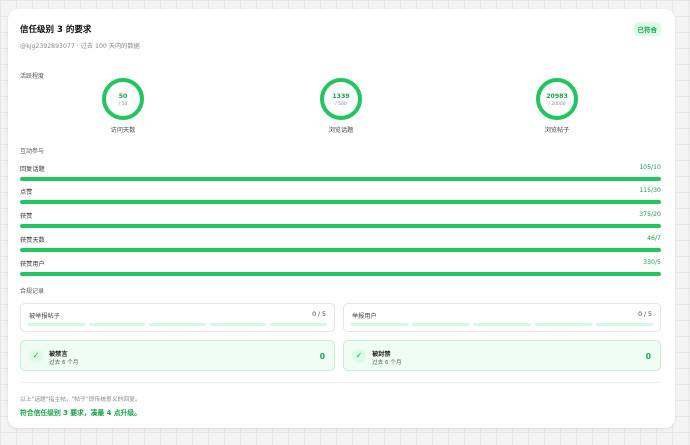 The height and width of the screenshot is (445, 690). Describe the element at coordinates (648, 356) in the screenshot. I see `suspended-count: 0` at that location.